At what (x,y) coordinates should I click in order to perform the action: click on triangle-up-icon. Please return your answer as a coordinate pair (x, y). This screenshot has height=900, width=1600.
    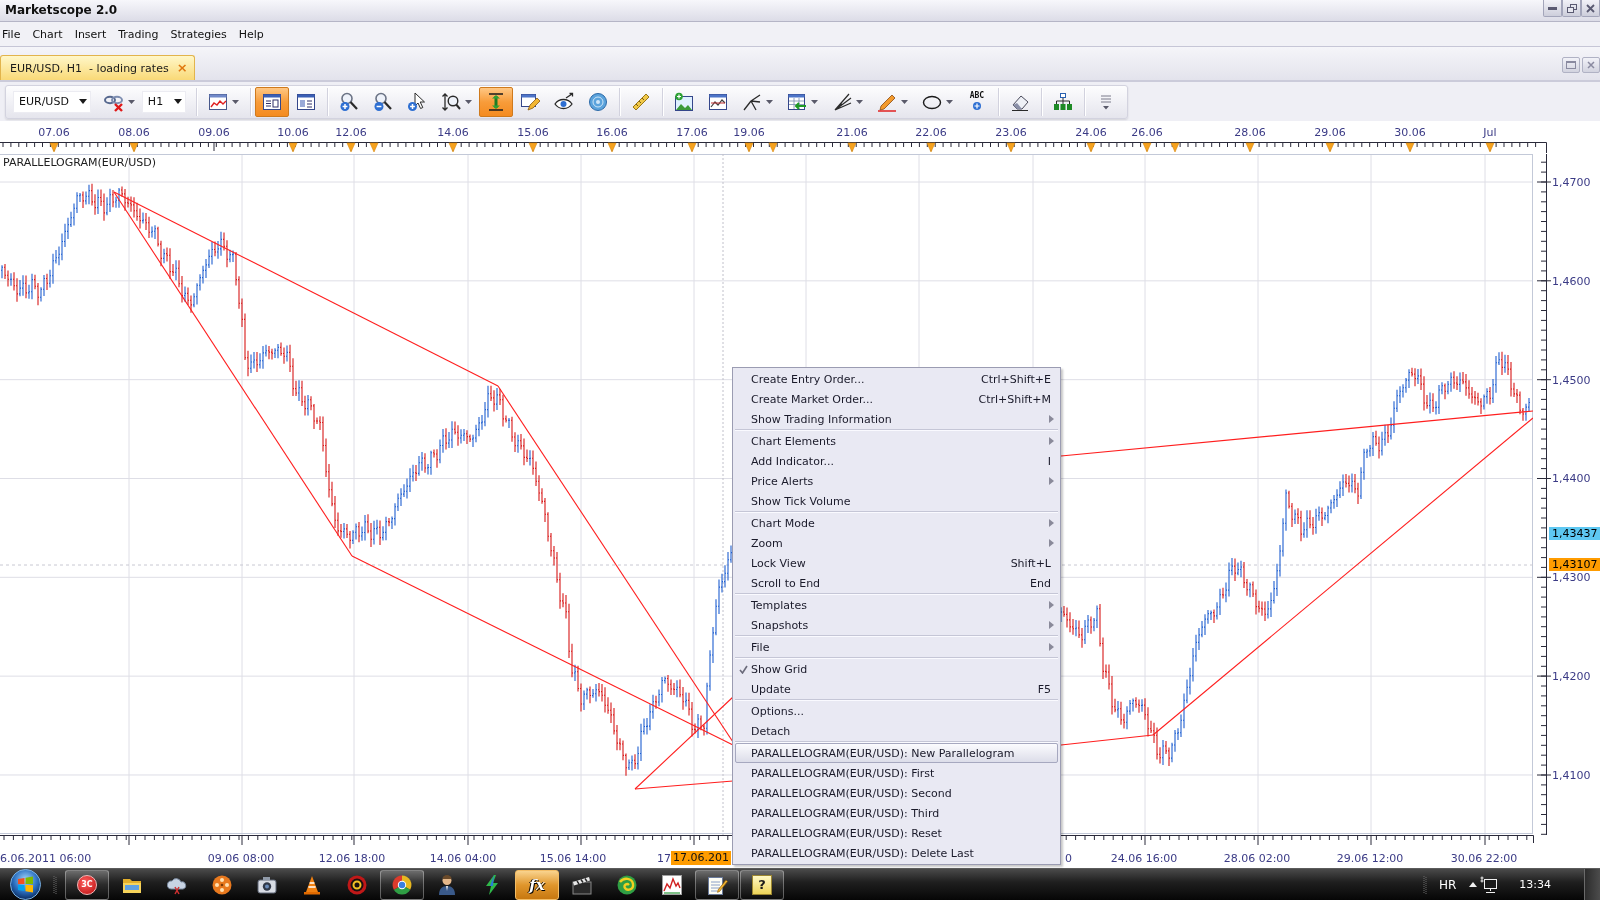
    Looking at the image, I should click on (1473, 884).